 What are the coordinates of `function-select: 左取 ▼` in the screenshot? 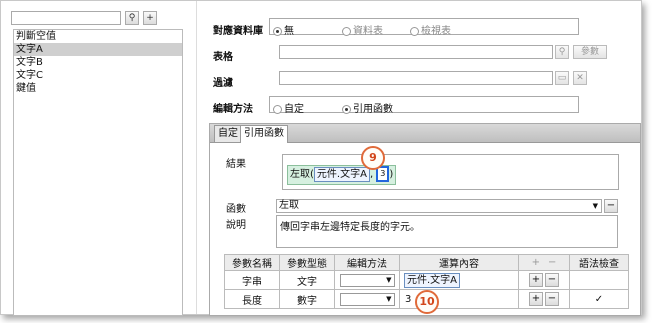 It's located at (439, 206).